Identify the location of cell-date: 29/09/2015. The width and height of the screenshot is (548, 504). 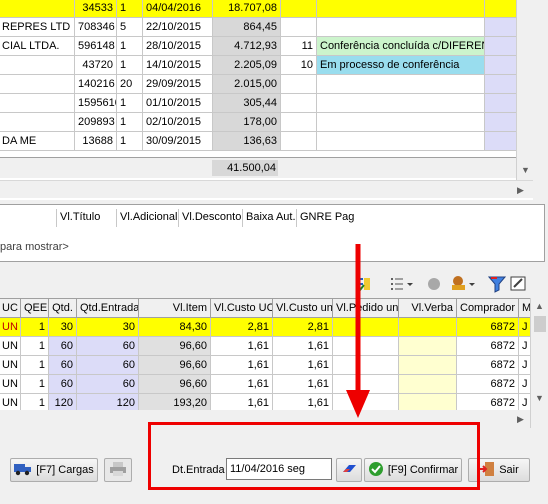
(177, 84).